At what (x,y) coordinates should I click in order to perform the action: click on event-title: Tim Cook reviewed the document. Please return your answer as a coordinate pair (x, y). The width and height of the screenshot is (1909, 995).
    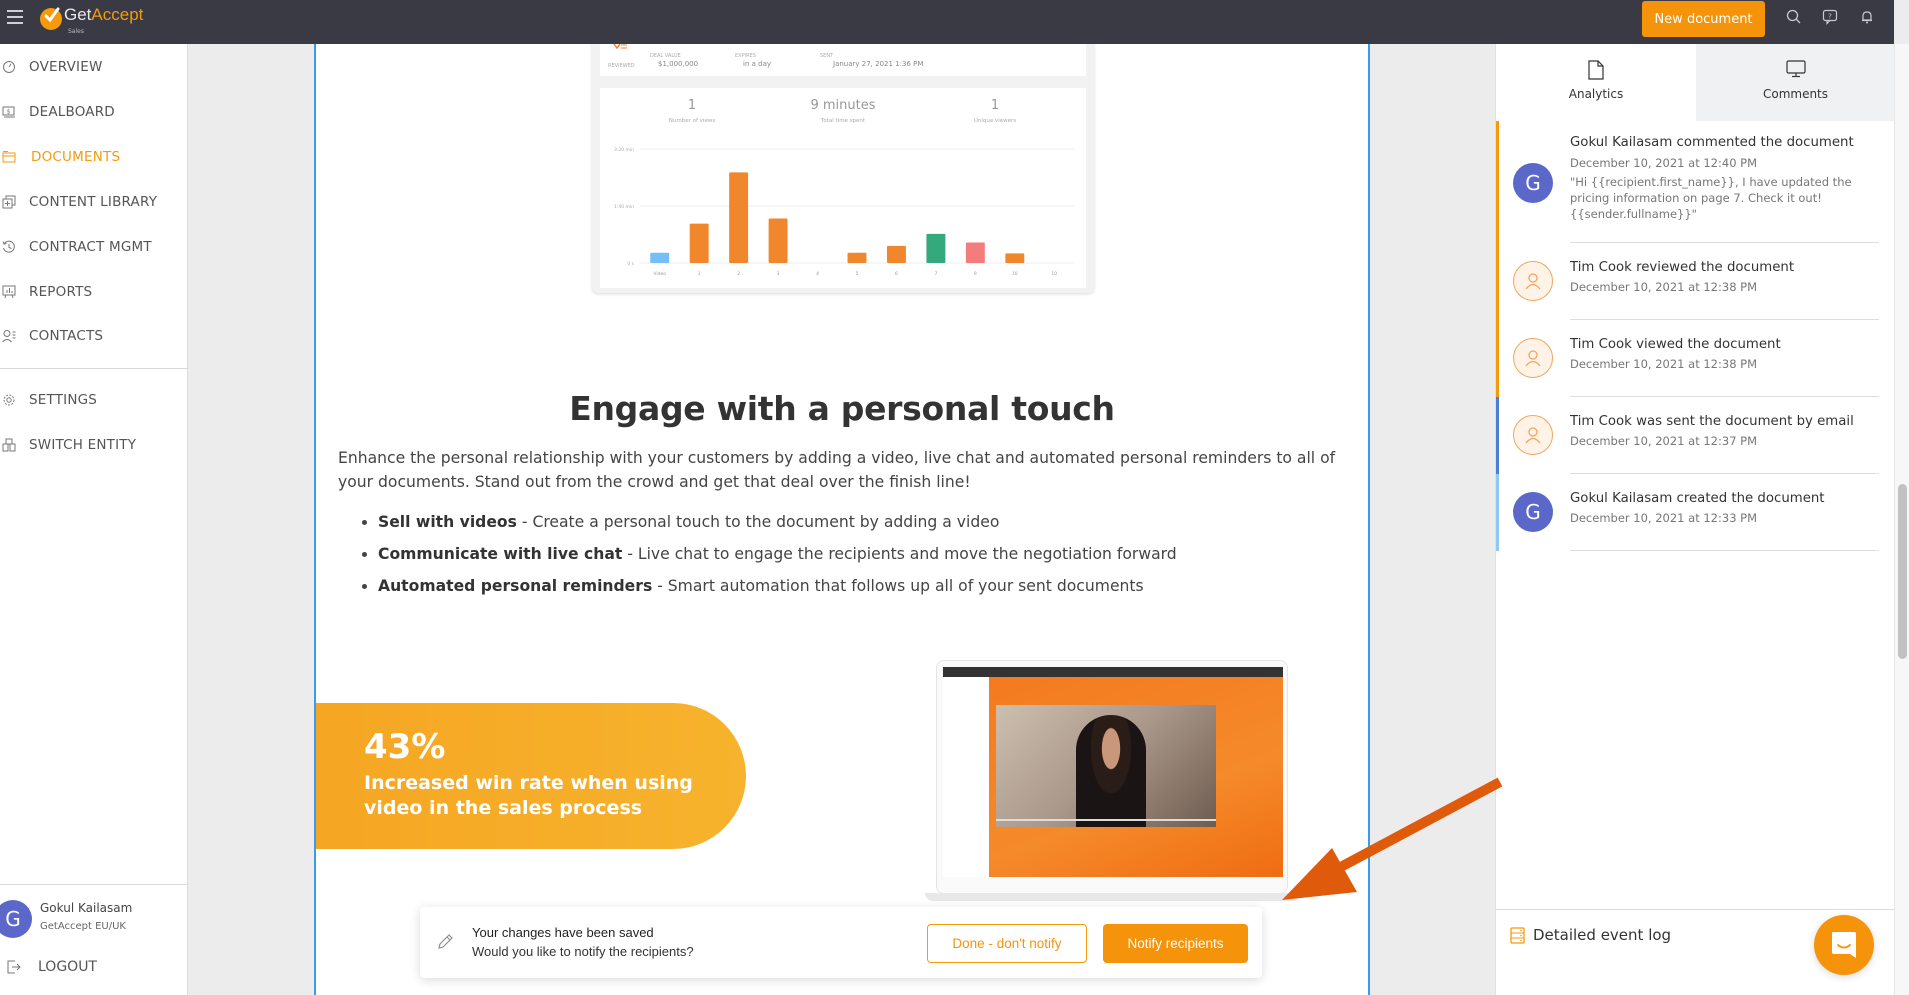
    Looking at the image, I should click on (1682, 267).